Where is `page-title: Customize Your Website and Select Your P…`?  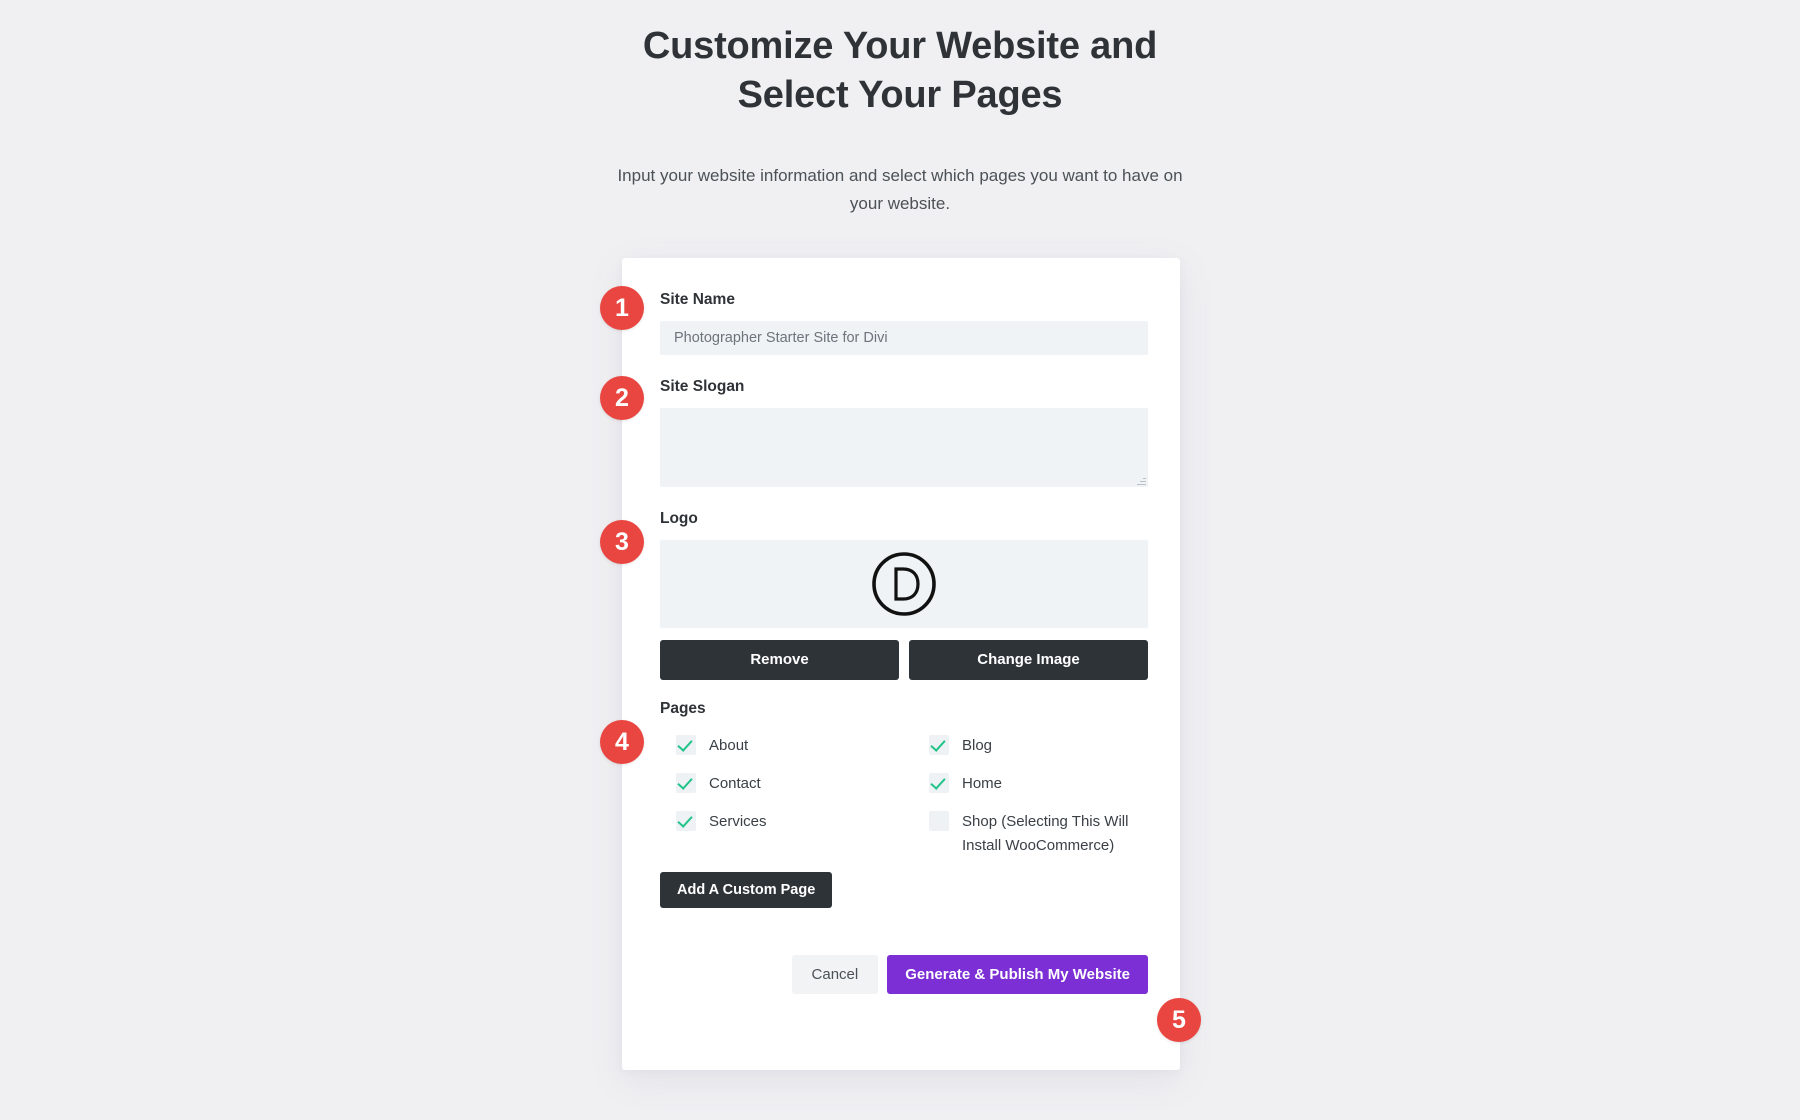
page-title: Customize Your Website and Select Your P… is located at coordinates (900, 70).